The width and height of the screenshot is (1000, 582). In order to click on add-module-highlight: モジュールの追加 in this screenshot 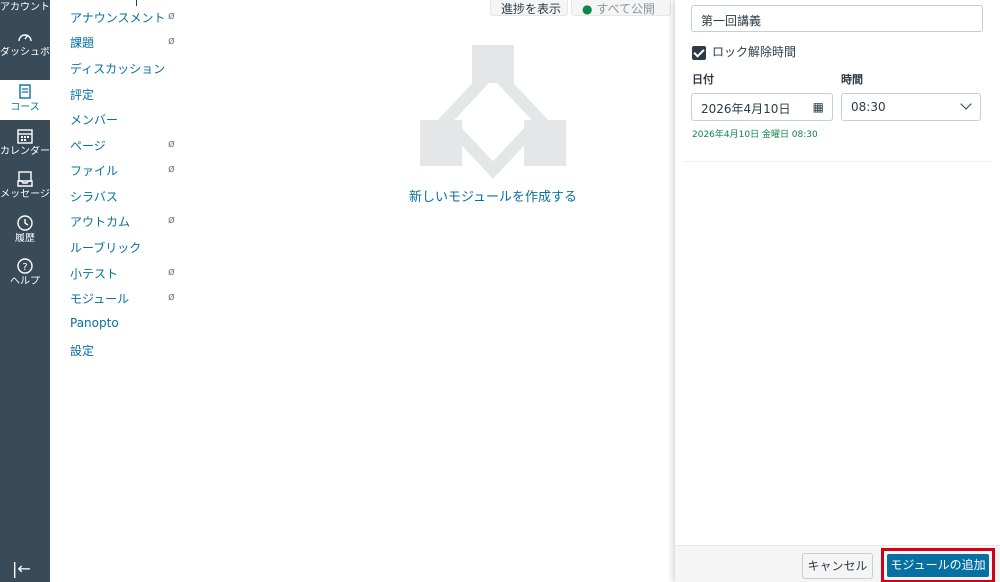, I will do `click(938, 565)`.